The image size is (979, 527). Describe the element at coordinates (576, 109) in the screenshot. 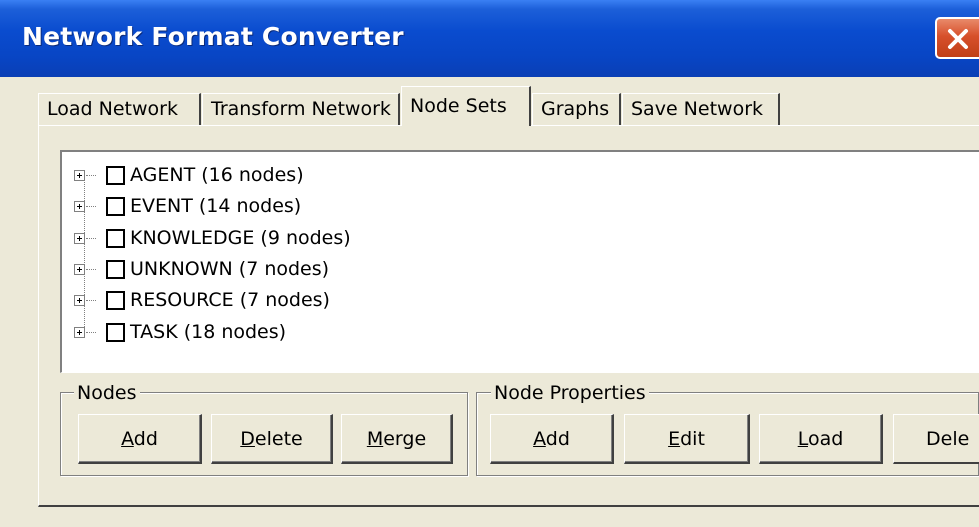

I see `tab-graphs: Graphs` at that location.